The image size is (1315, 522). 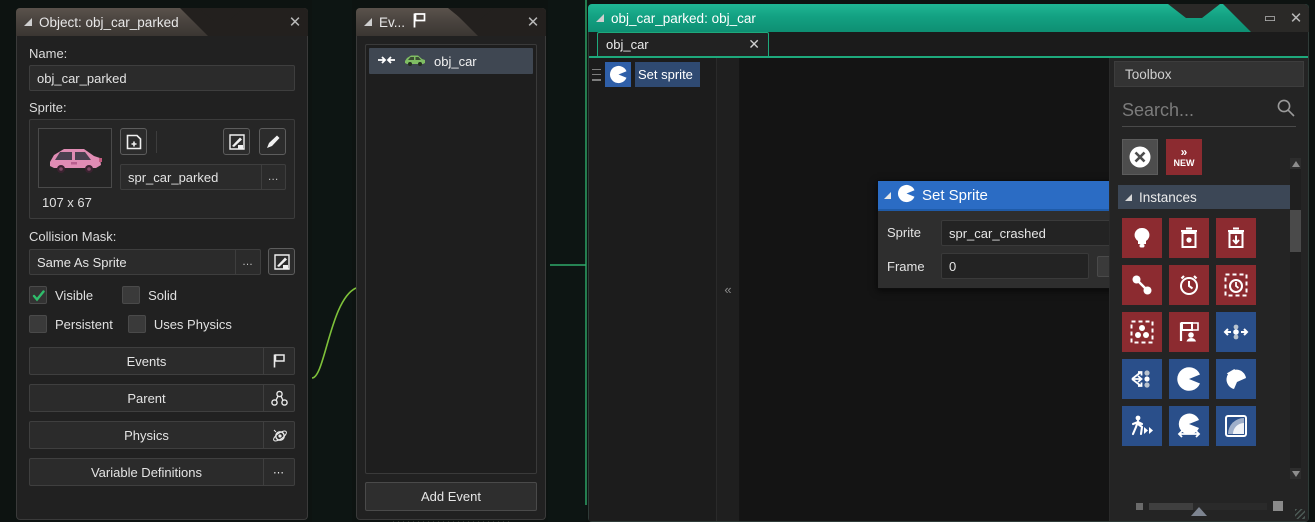 I want to click on workspace-column, so click(x=321, y=261).